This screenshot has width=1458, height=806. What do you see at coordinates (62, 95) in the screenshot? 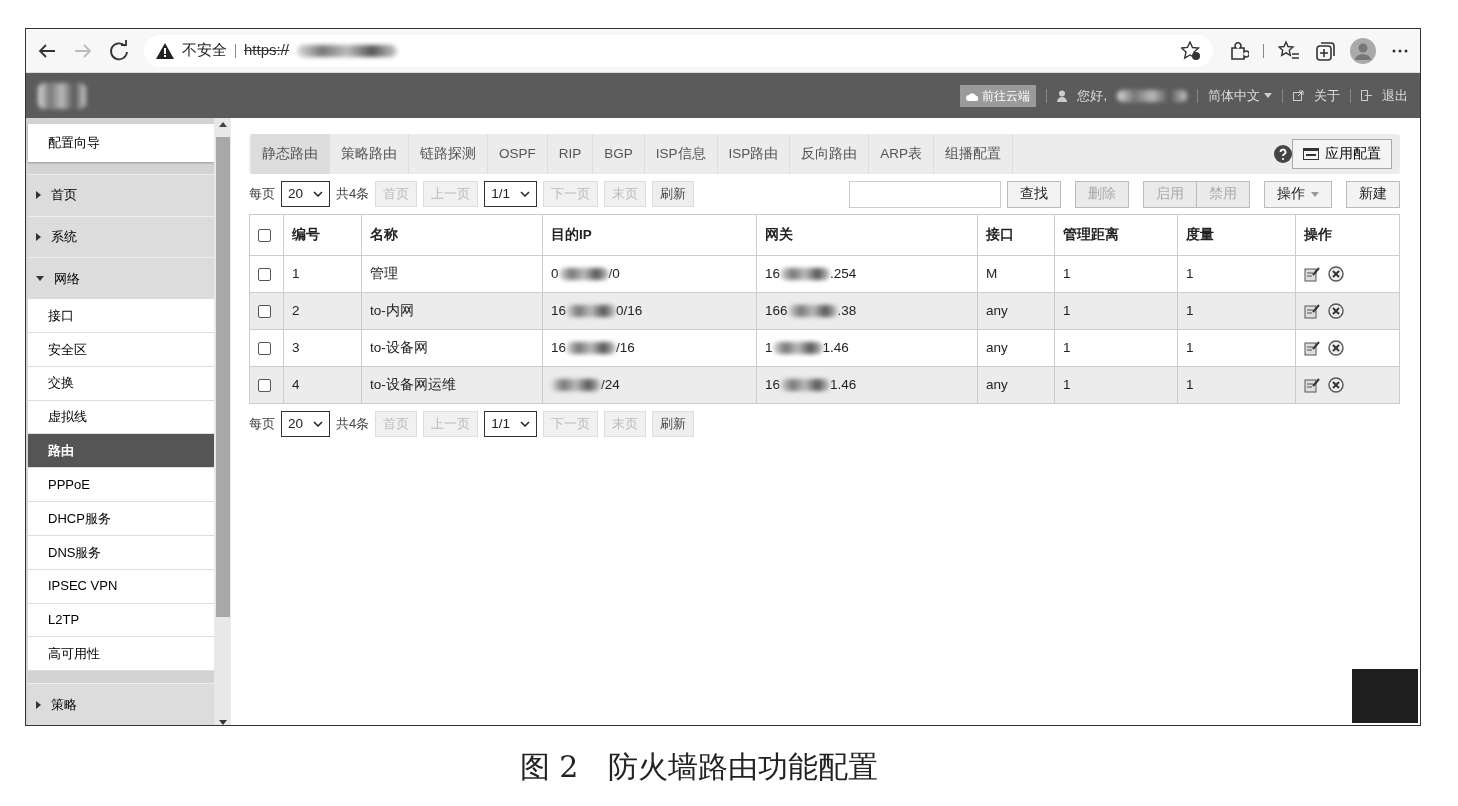
I see `logo-blur` at bounding box center [62, 95].